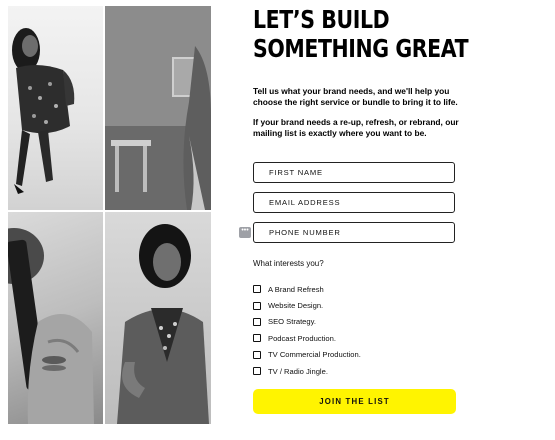  I want to click on join-the-list-button: JOIN THE LIST, so click(354, 401).